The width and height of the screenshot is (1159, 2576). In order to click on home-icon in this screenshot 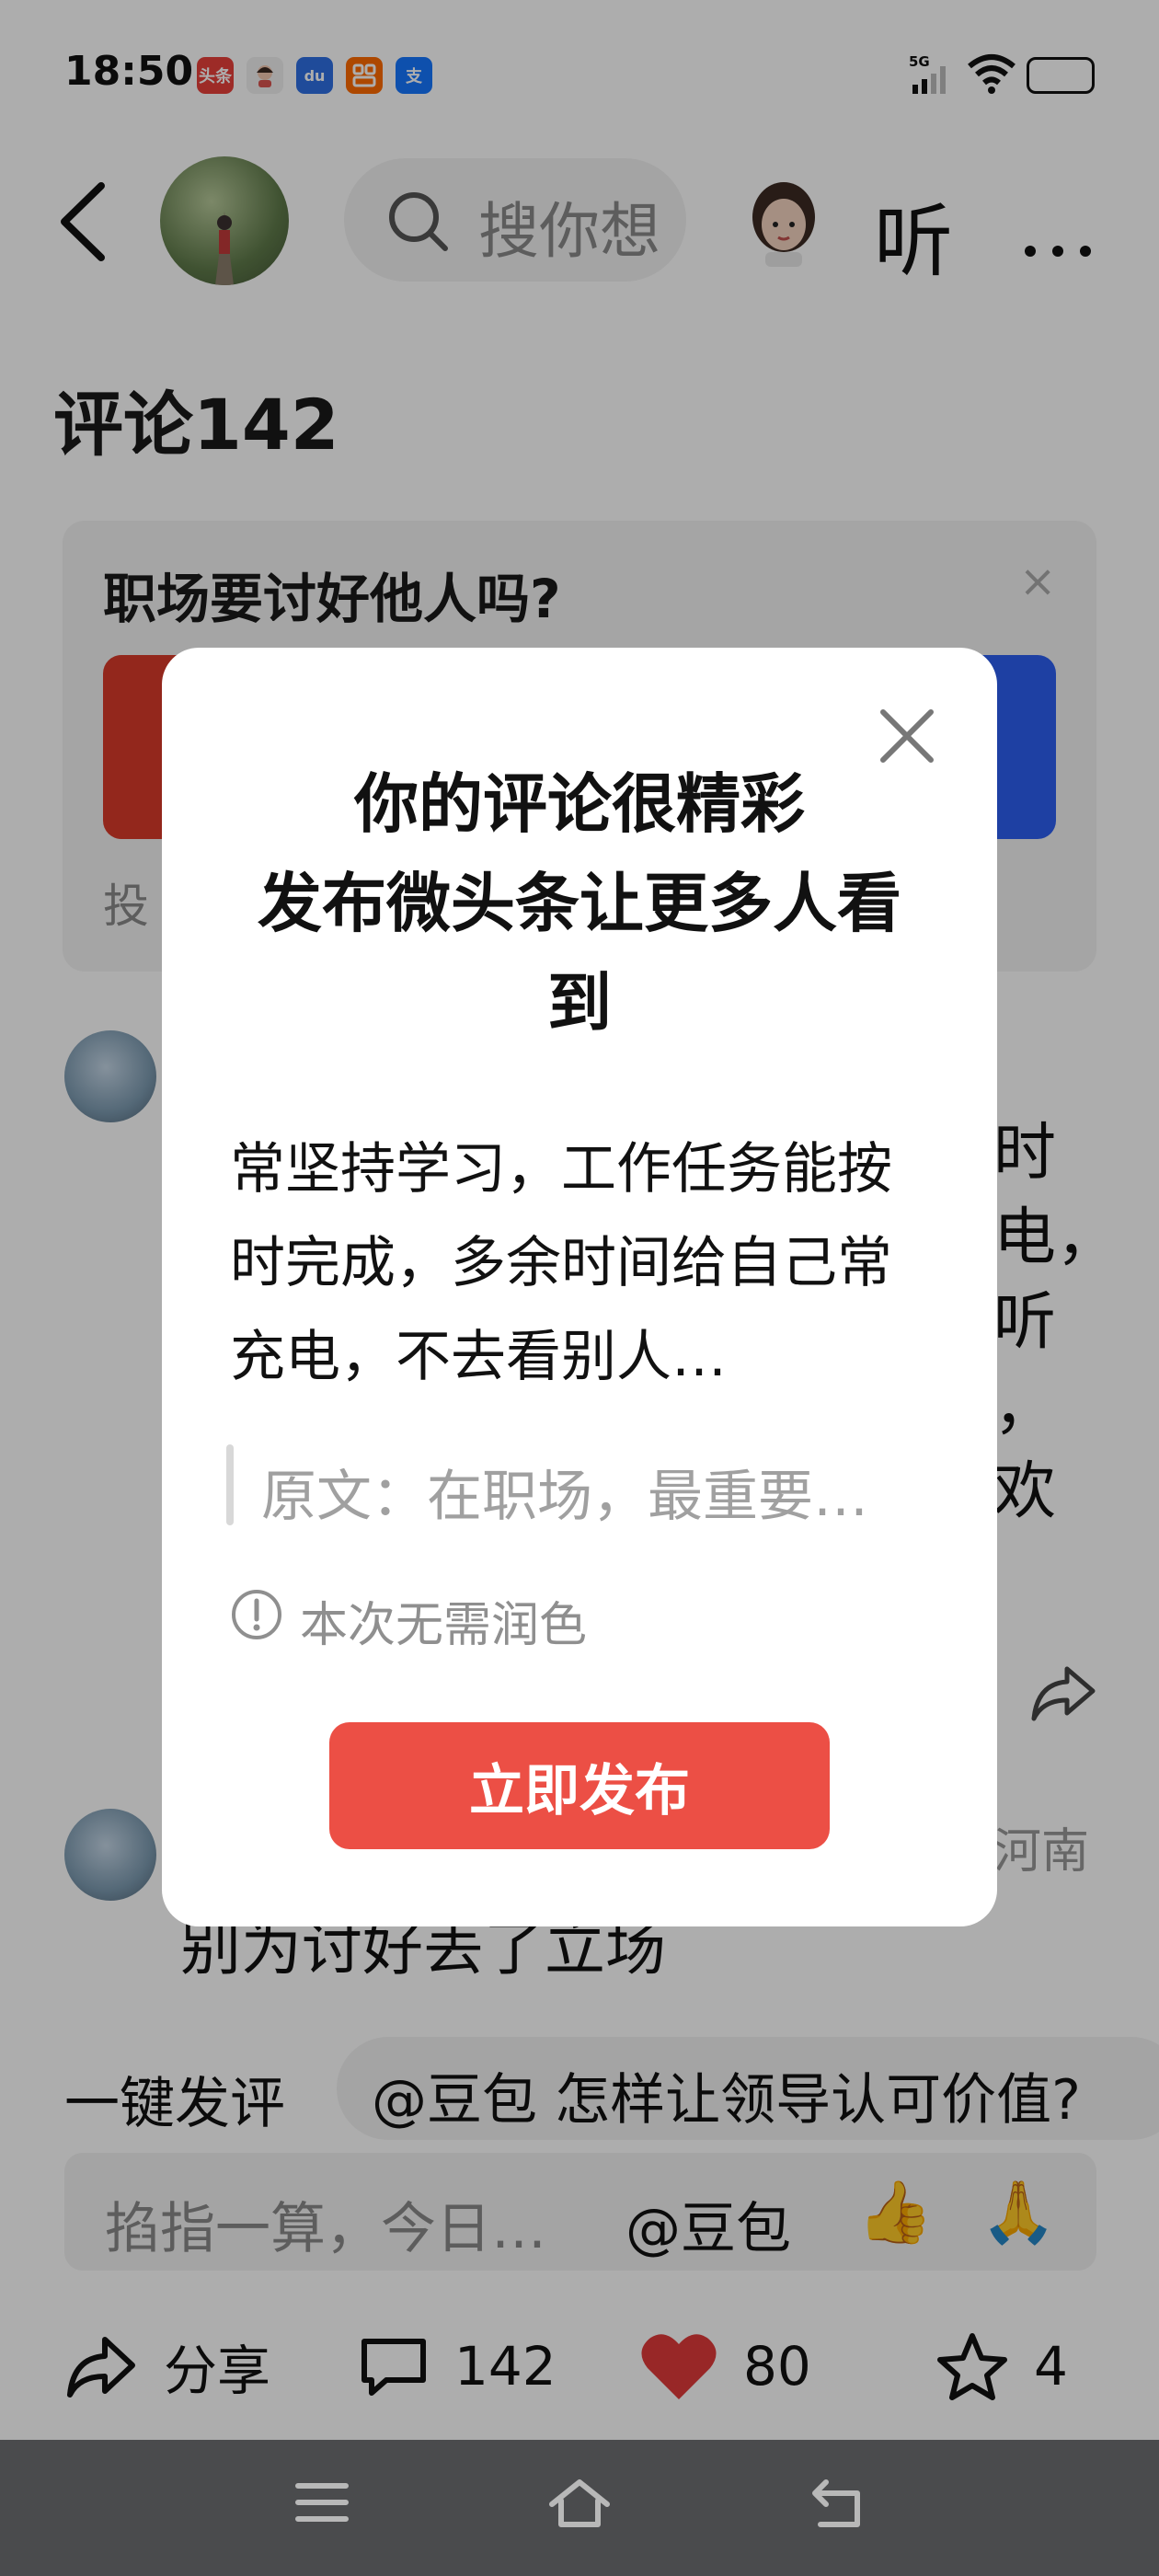, I will do `click(579, 2505)`.